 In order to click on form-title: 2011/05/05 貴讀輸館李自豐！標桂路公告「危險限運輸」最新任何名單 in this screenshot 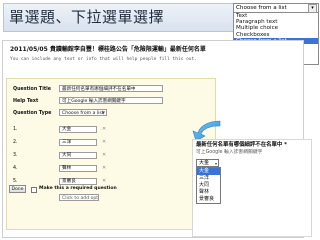, I will do `click(108, 48)`.